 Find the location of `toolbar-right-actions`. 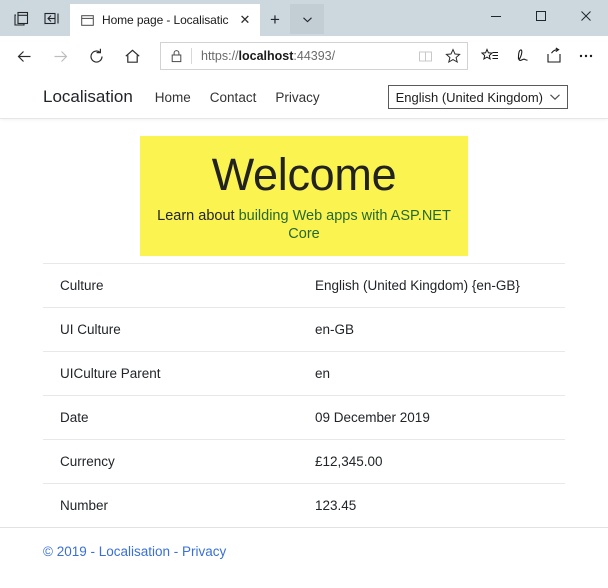

toolbar-right-actions is located at coordinates (538, 56).